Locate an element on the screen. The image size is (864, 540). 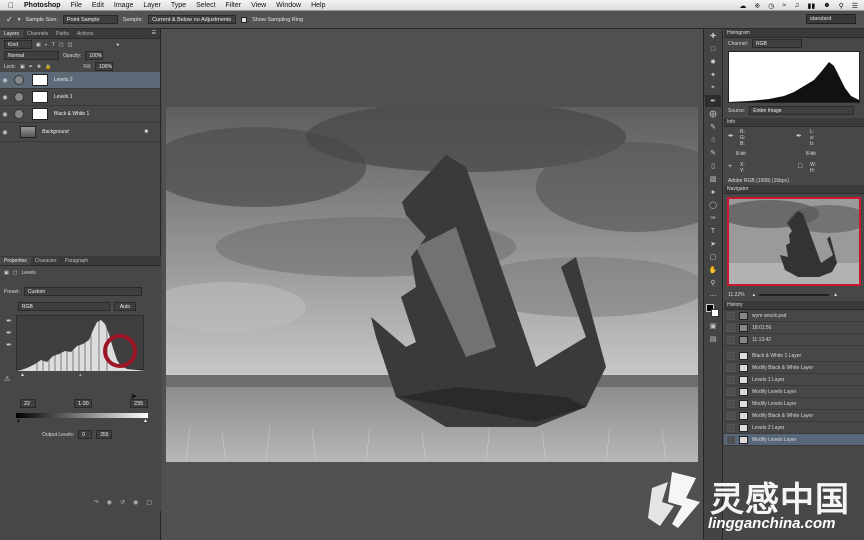
clock-icon: ◷ is located at coordinates (771, 6).